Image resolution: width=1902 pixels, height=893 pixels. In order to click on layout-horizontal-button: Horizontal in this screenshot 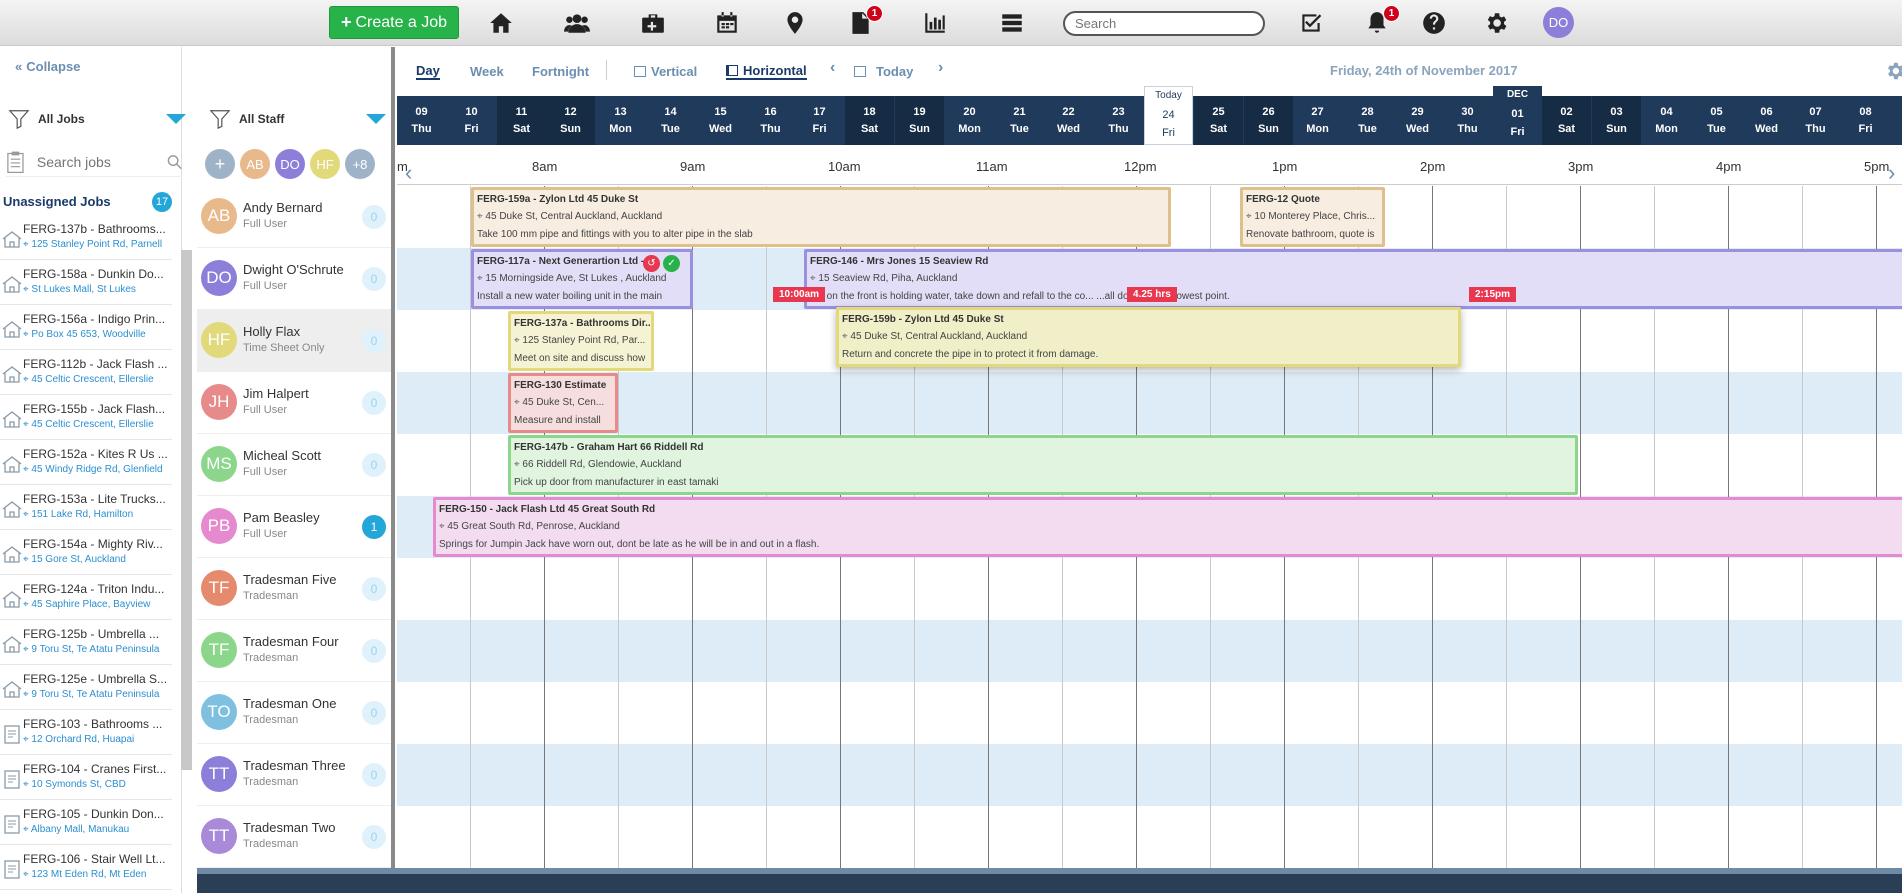, I will do `click(766, 71)`.